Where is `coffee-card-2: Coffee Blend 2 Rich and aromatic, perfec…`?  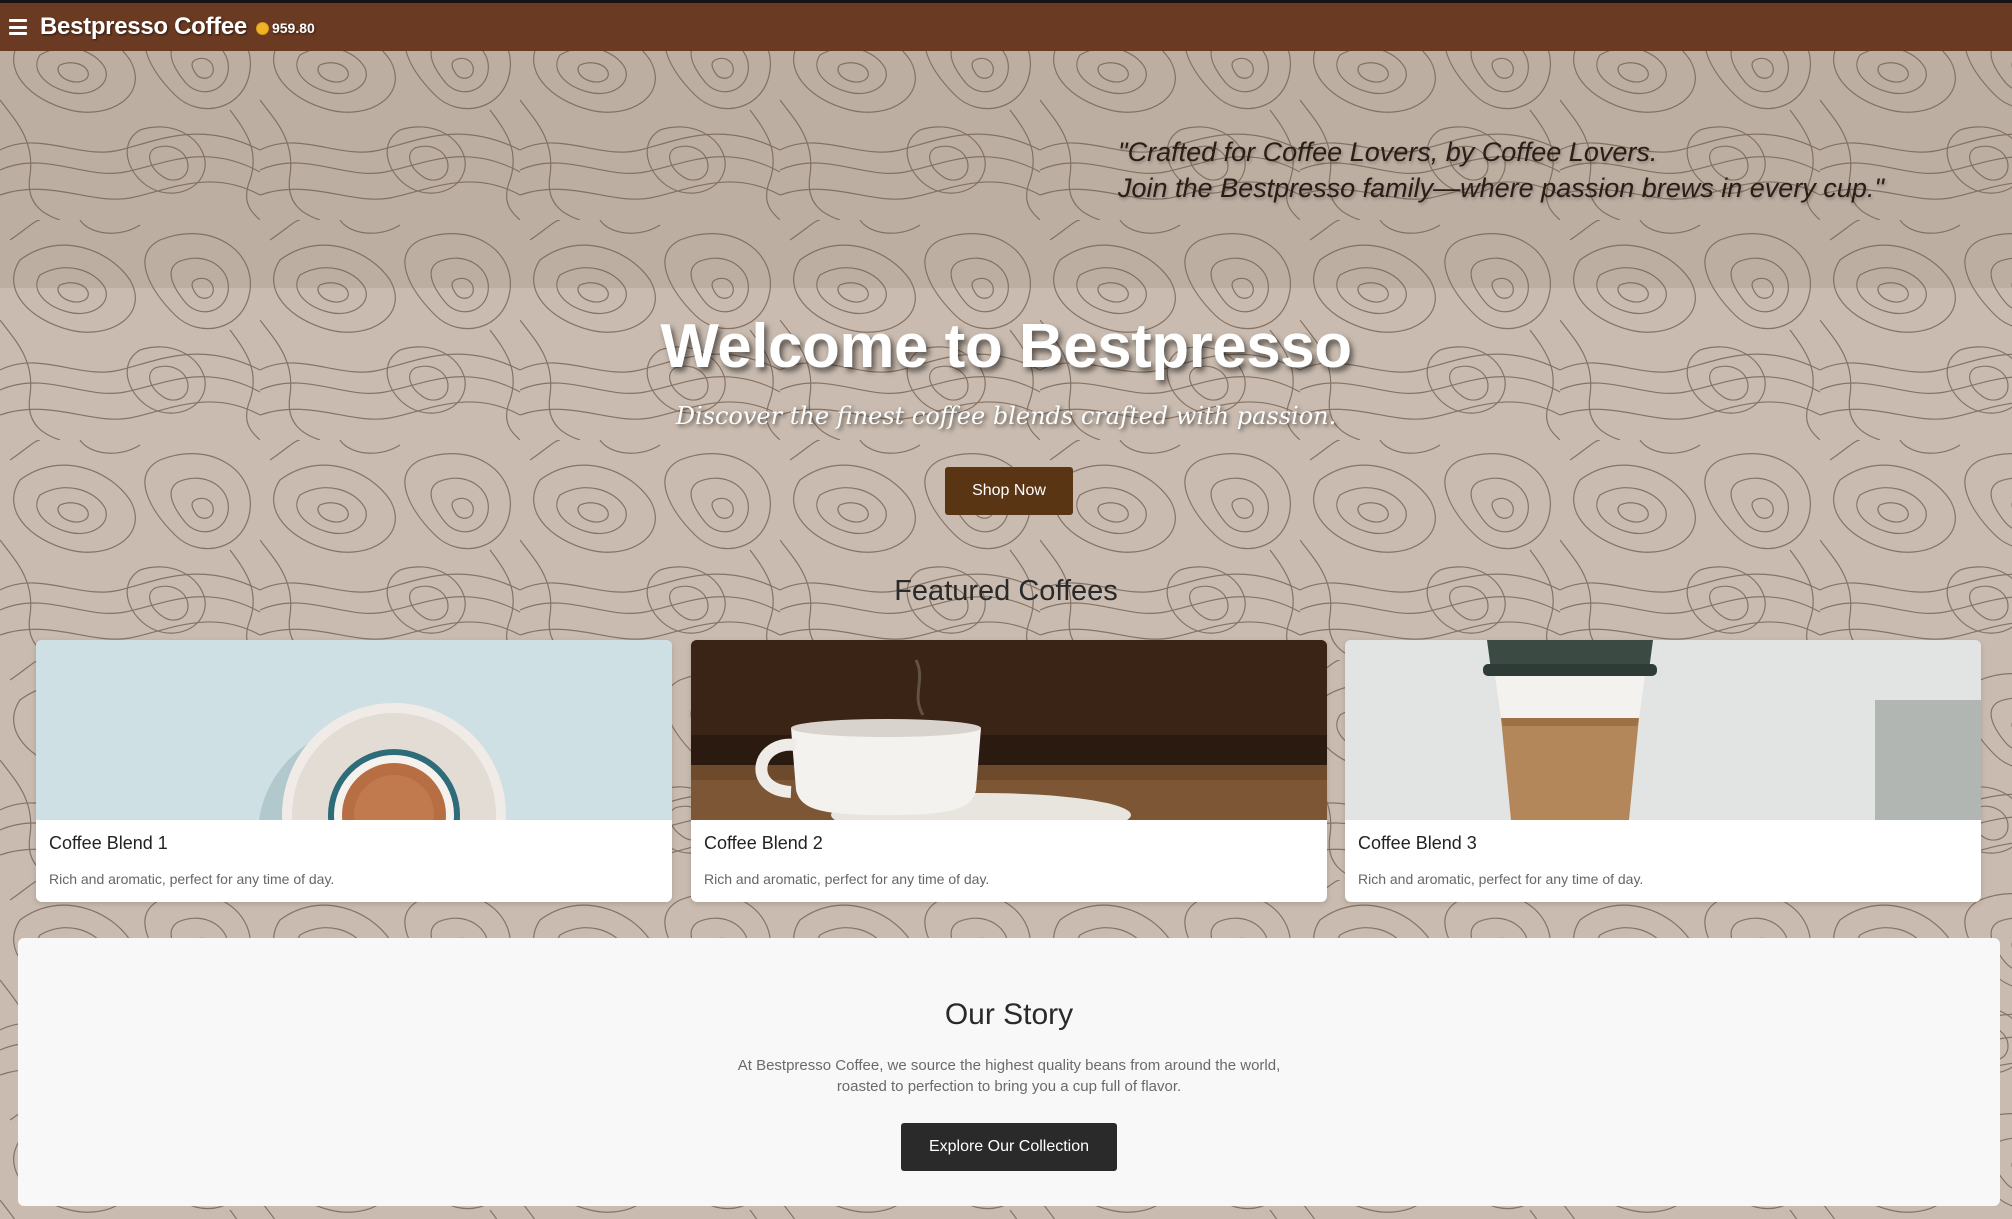 coffee-card-2: Coffee Blend 2 Rich and aromatic, perfec… is located at coordinates (1009, 771).